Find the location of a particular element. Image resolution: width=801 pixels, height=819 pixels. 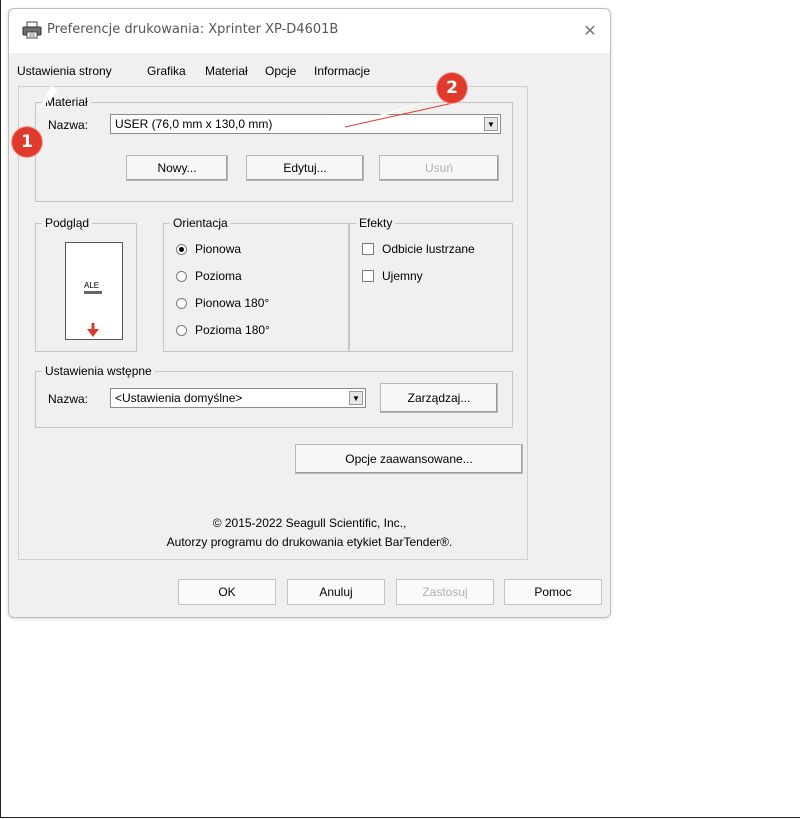

callout-2-line is located at coordinates (399, 115).